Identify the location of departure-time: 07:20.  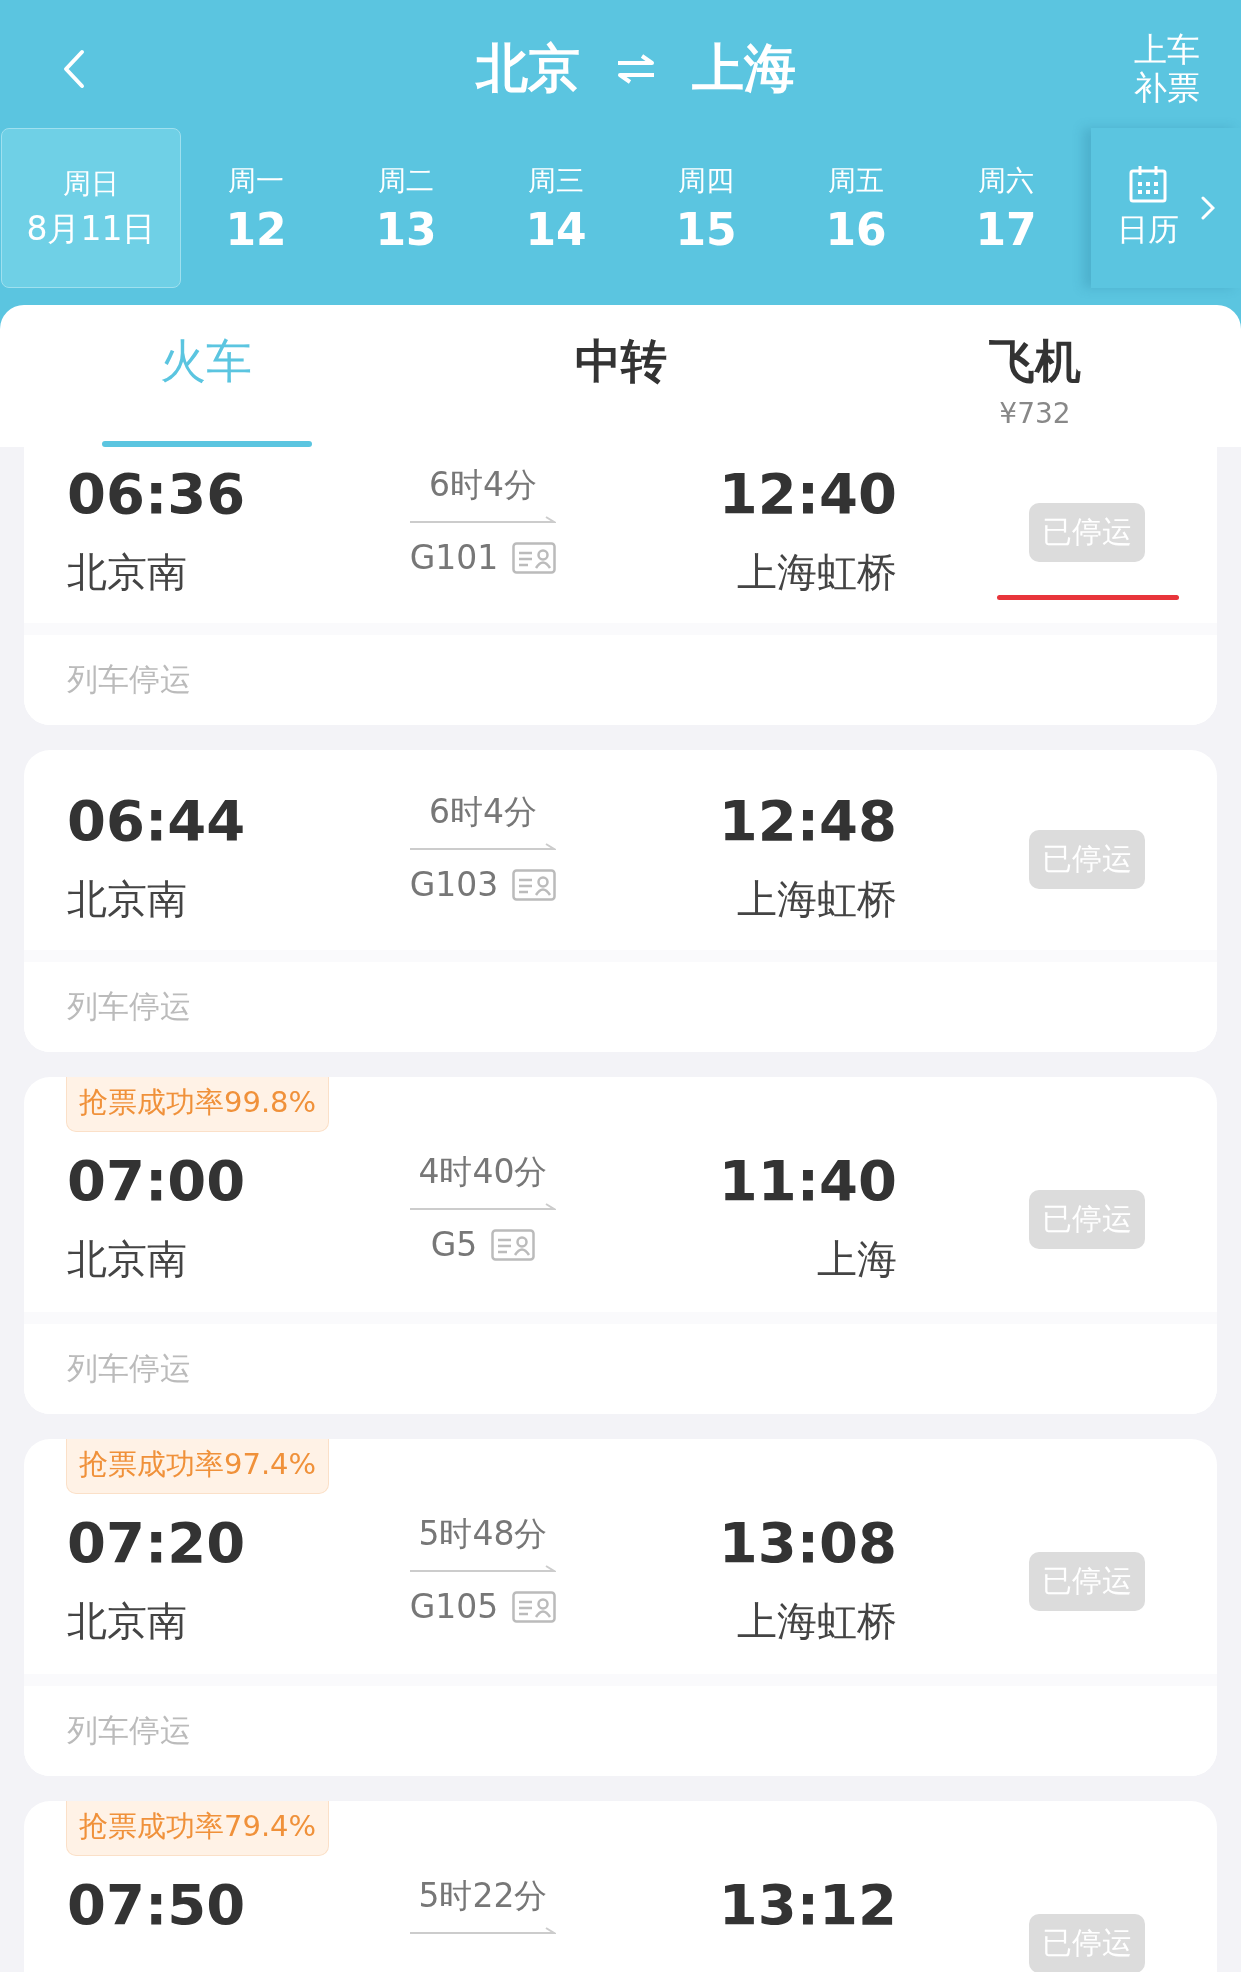
(157, 1543).